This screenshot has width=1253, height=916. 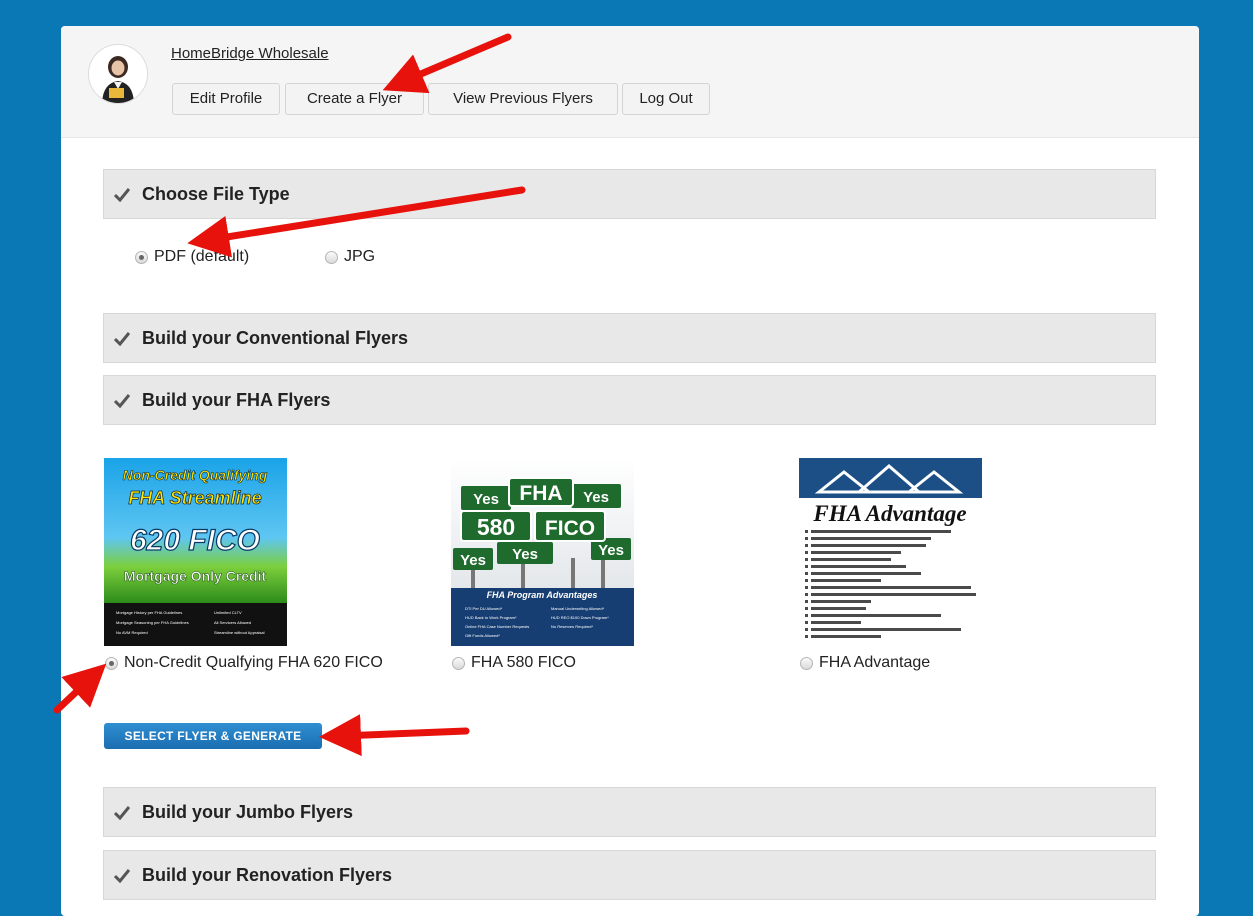 I want to click on flyer3-title: FHA Advantage, so click(x=889, y=513).